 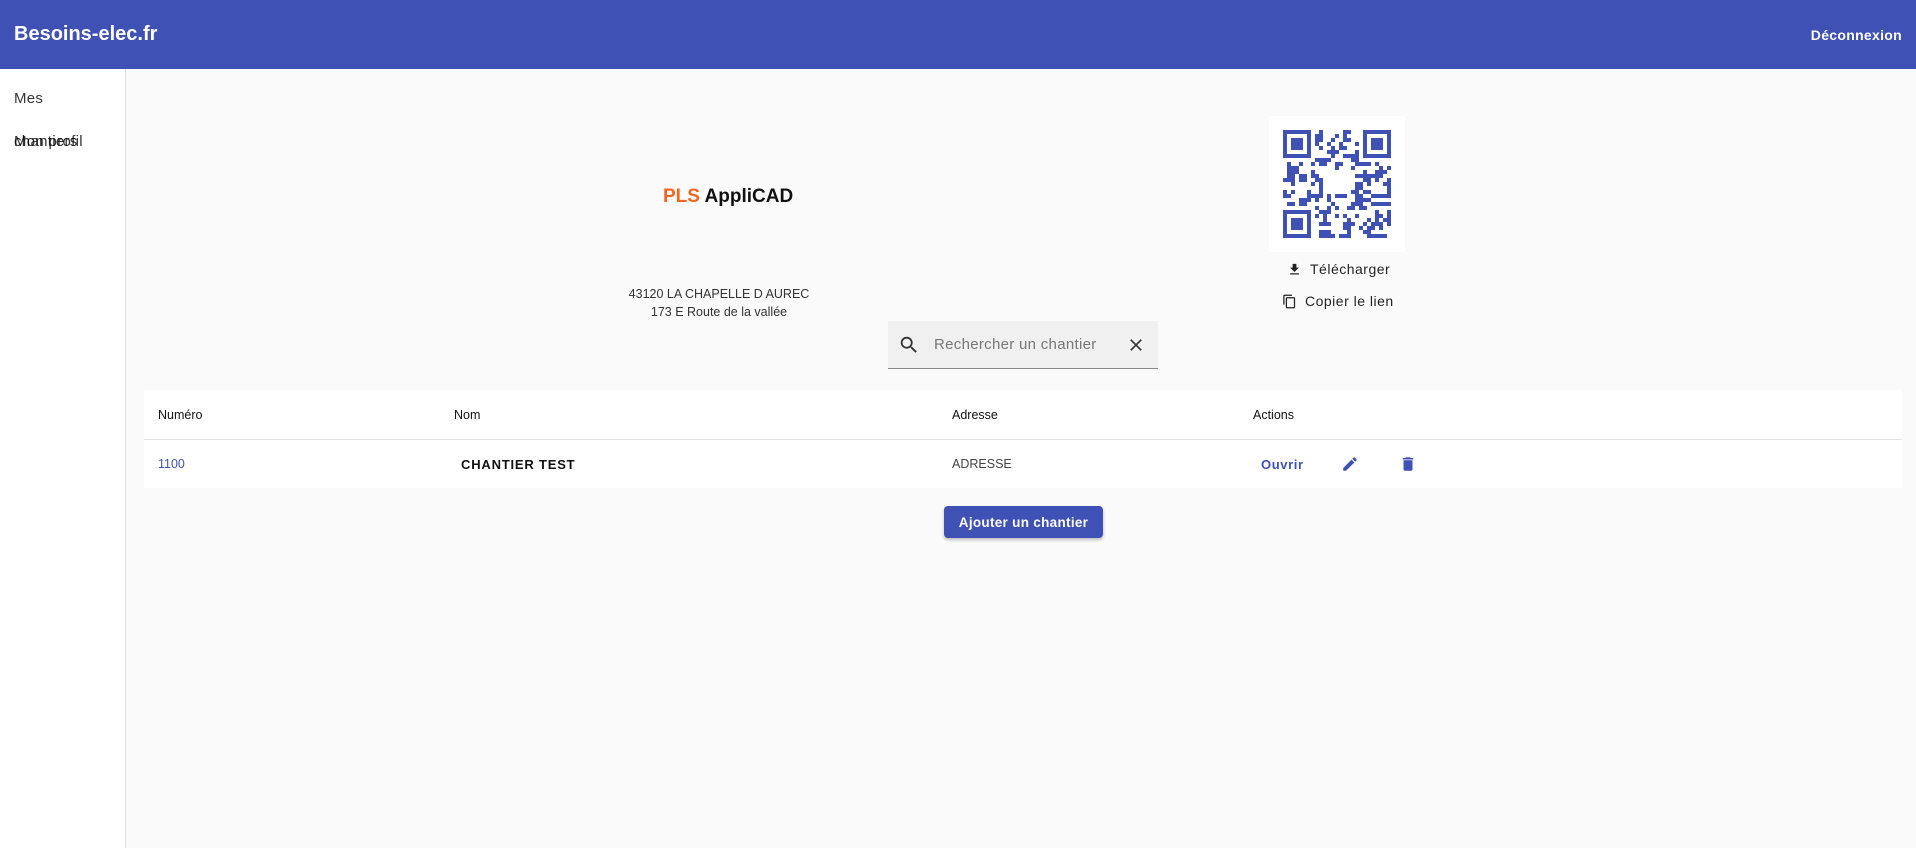 I want to click on sidebar-item-mes-chantiers: Mes chantiers, so click(x=62, y=113).